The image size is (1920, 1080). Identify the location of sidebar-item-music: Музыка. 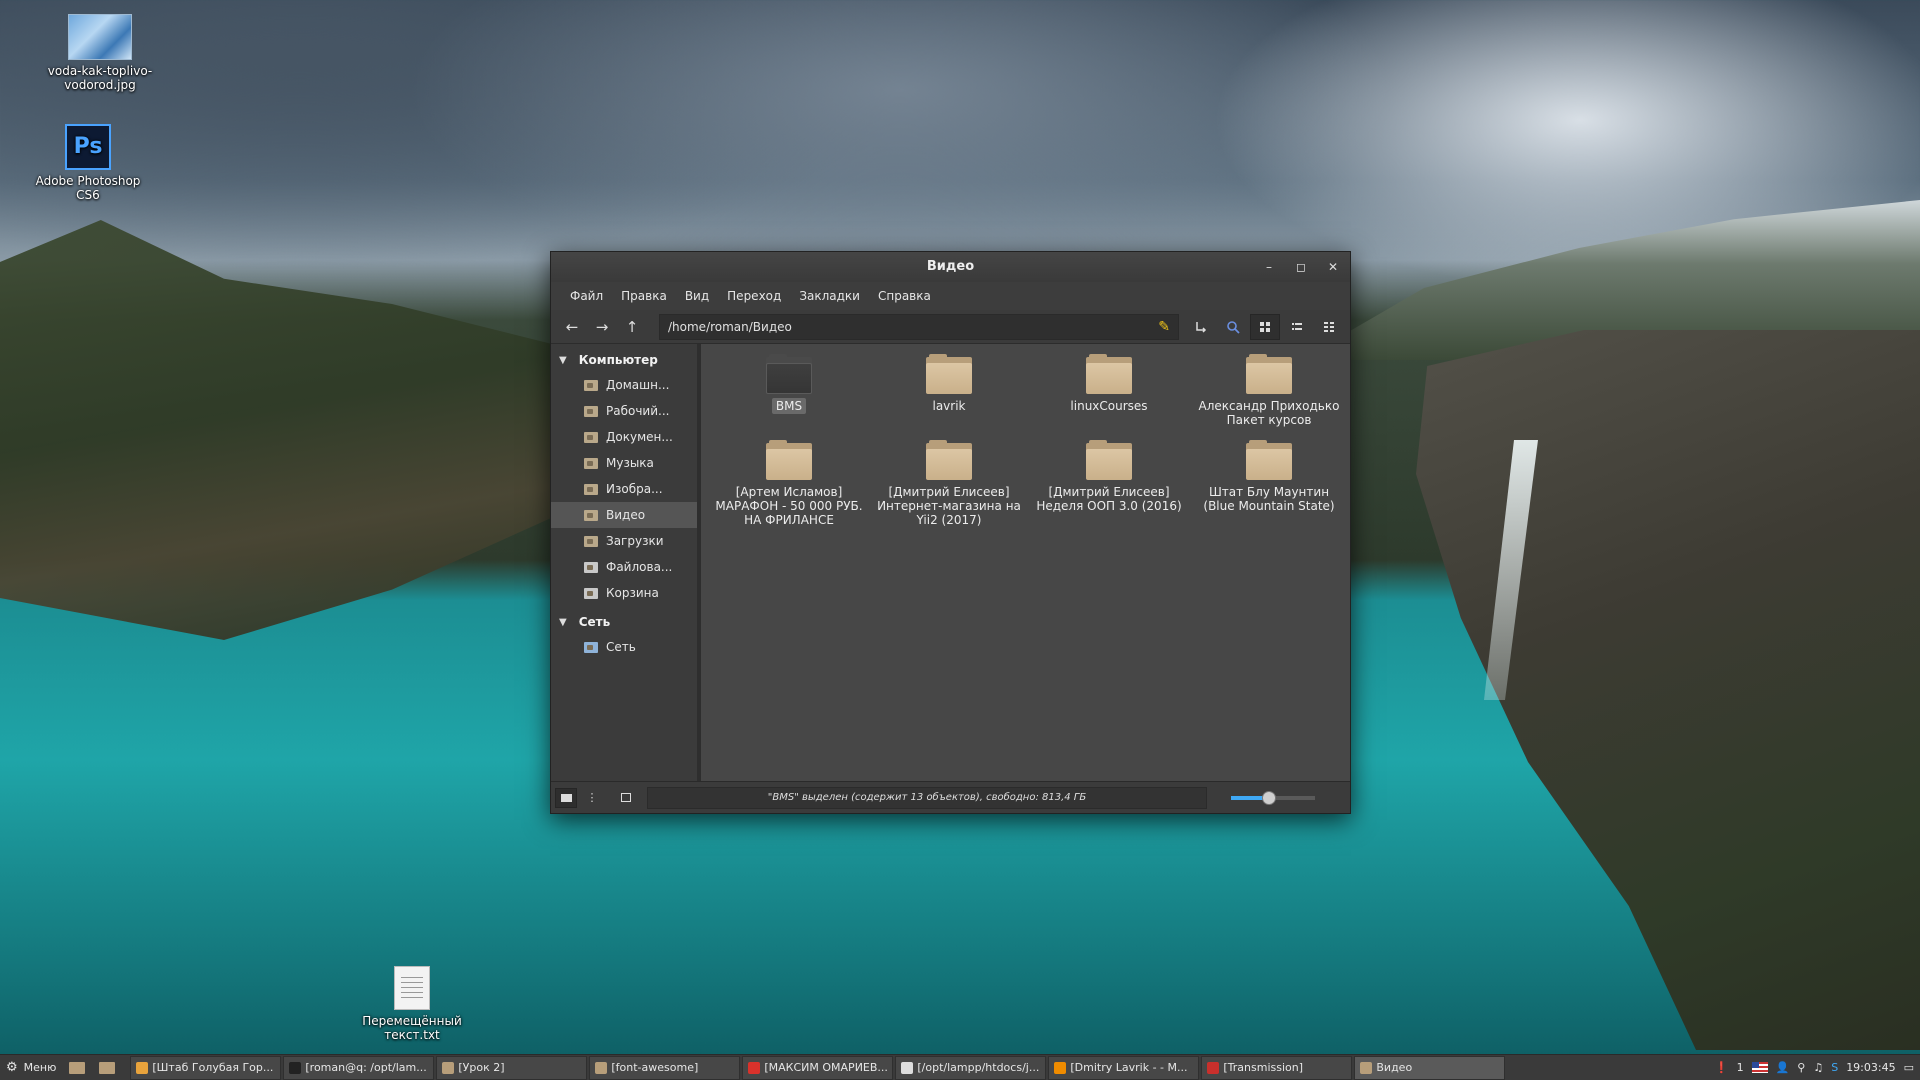
(624, 463).